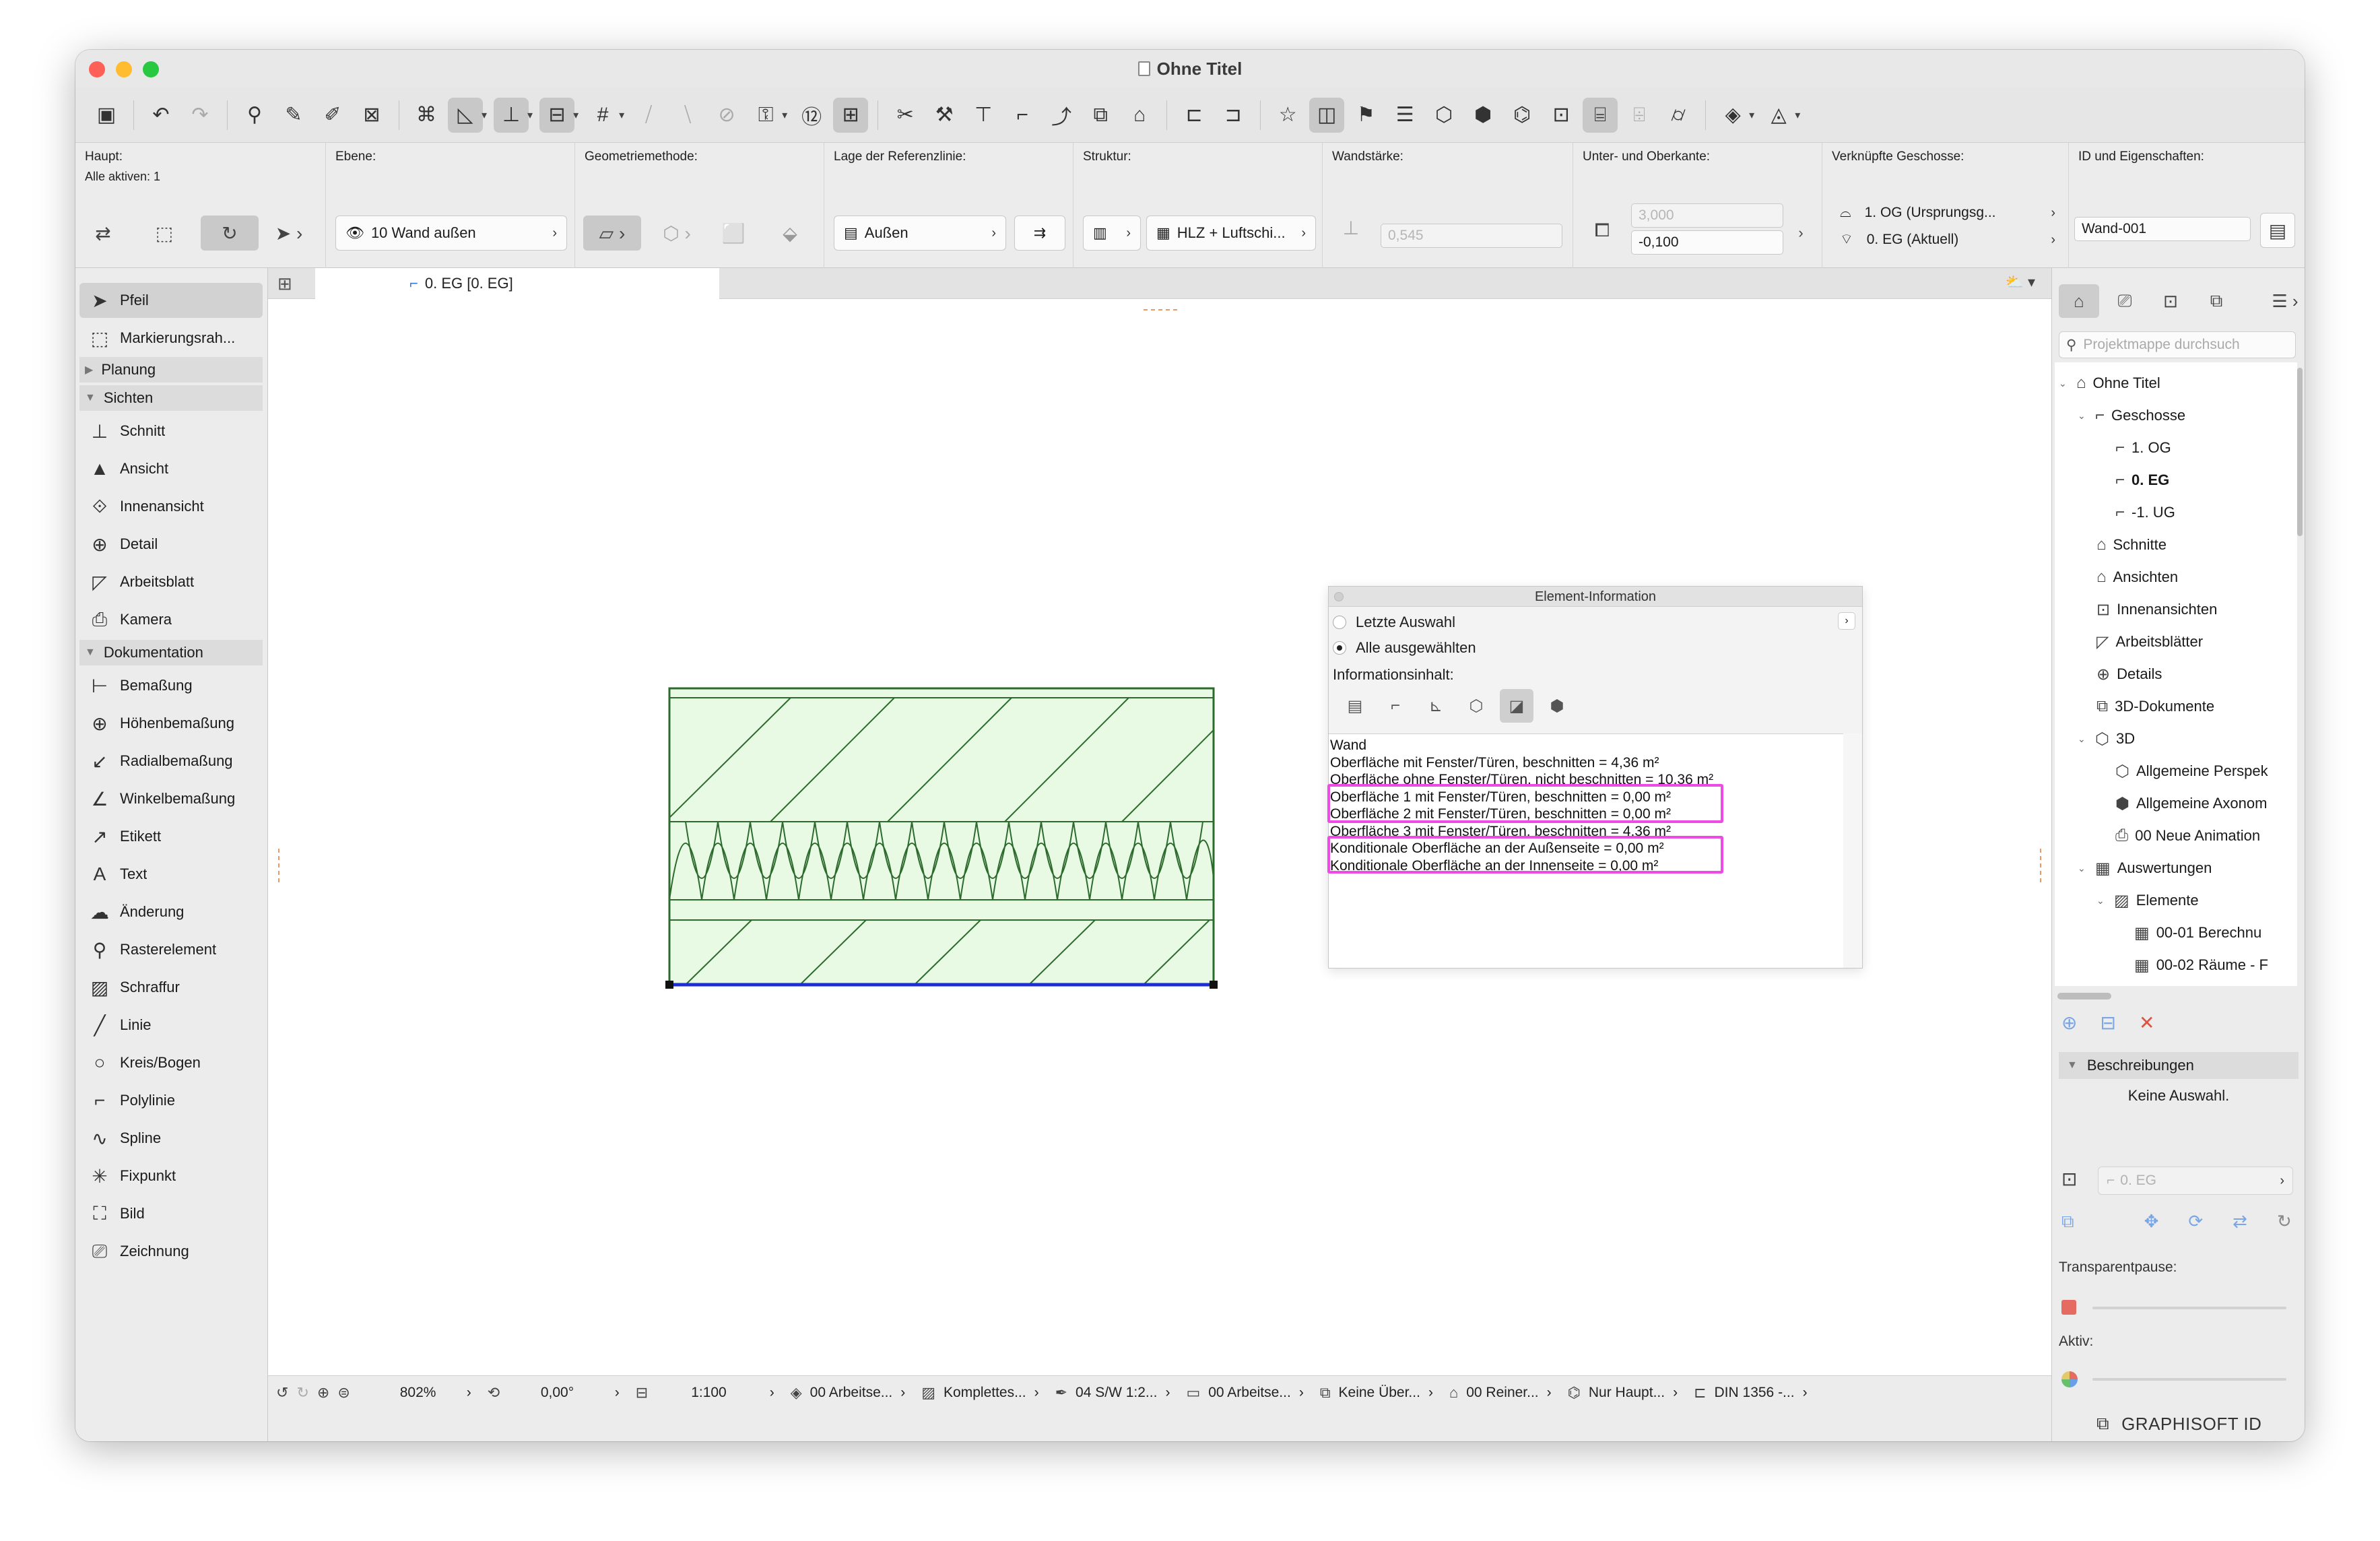 This screenshot has width=2380, height=1541. I want to click on pen-set-control: ✒ 04 S/W 1:2... ›, so click(1113, 1393).